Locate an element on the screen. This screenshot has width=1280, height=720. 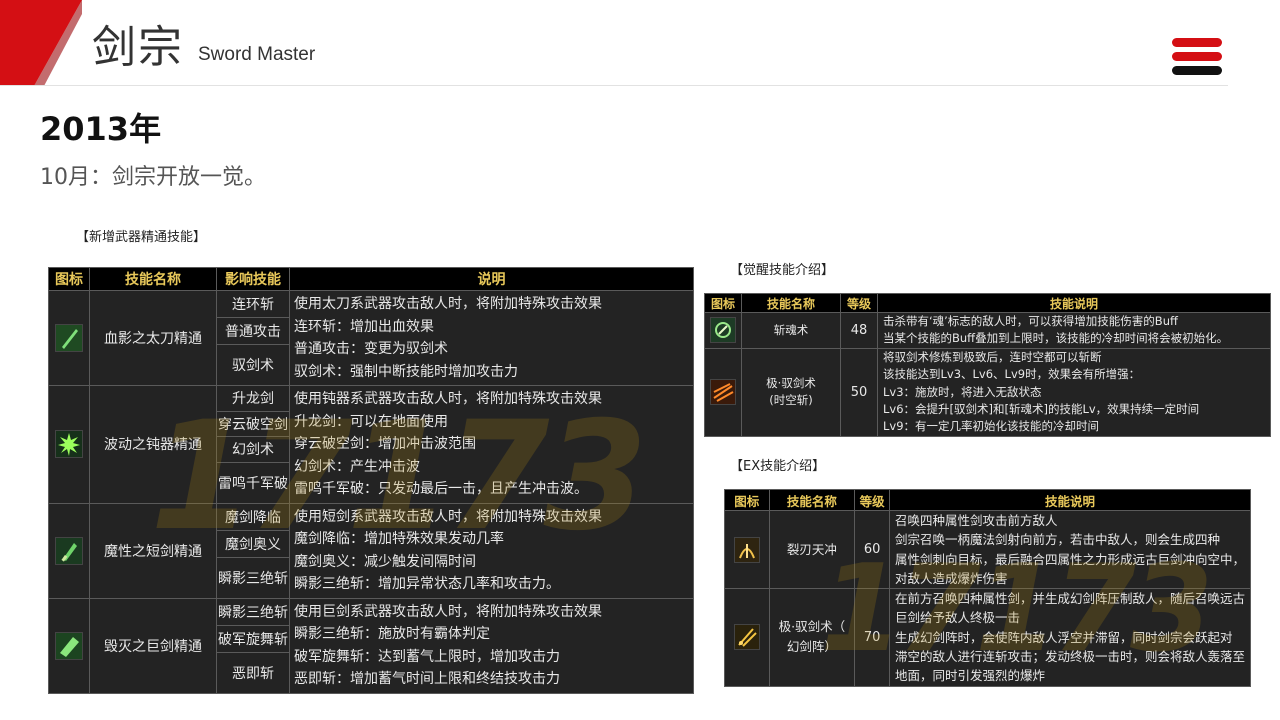
skill-name: 魔性之短剑精通 is located at coordinates (153, 550).